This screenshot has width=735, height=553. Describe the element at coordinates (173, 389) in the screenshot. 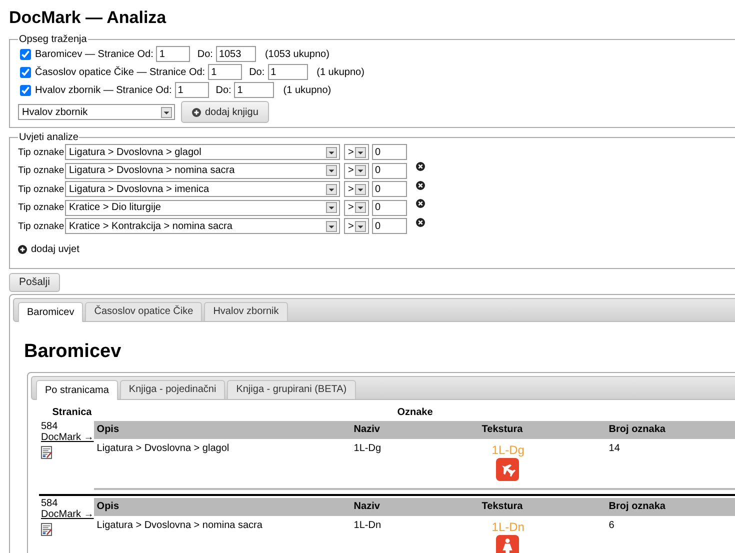

I see `view-tab: Knjiga - pojedinačni` at that location.